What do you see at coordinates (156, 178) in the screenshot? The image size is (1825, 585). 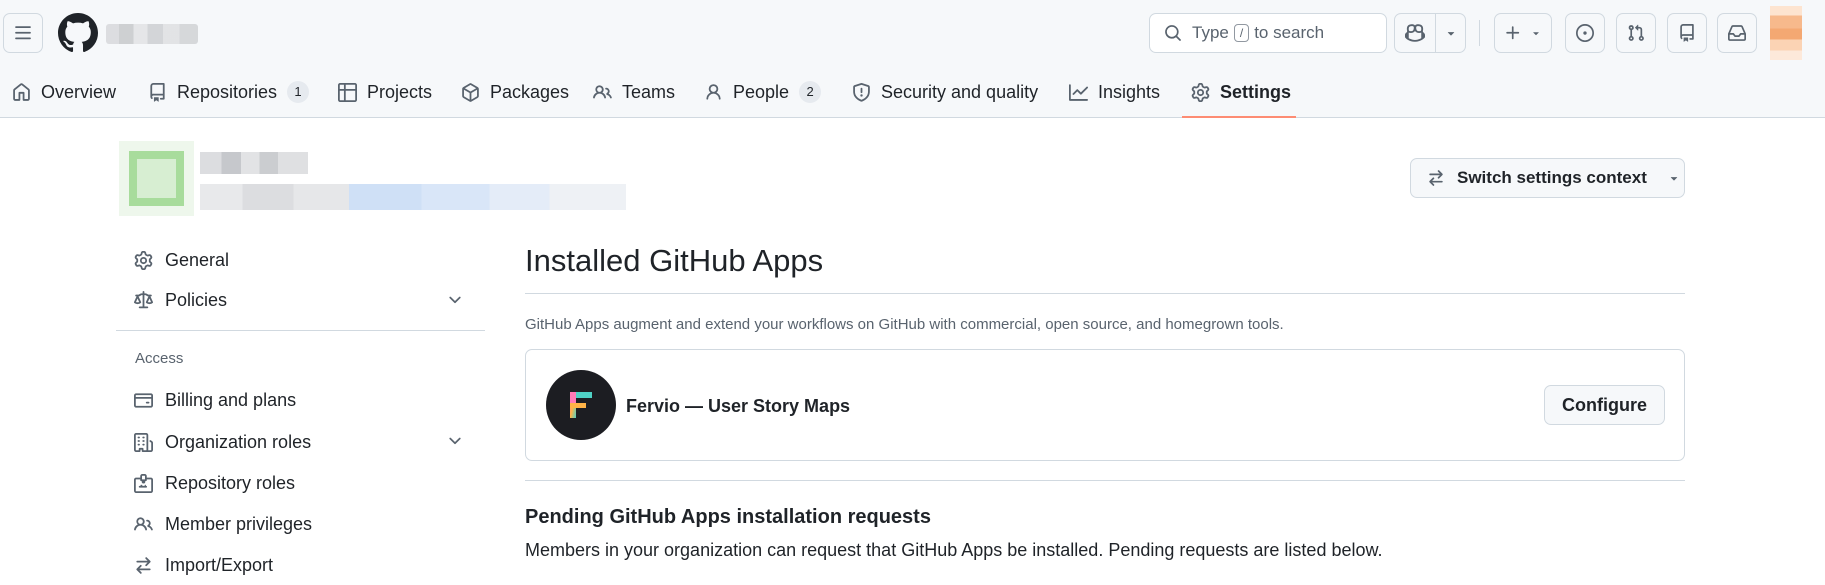 I see `org-avatar` at bounding box center [156, 178].